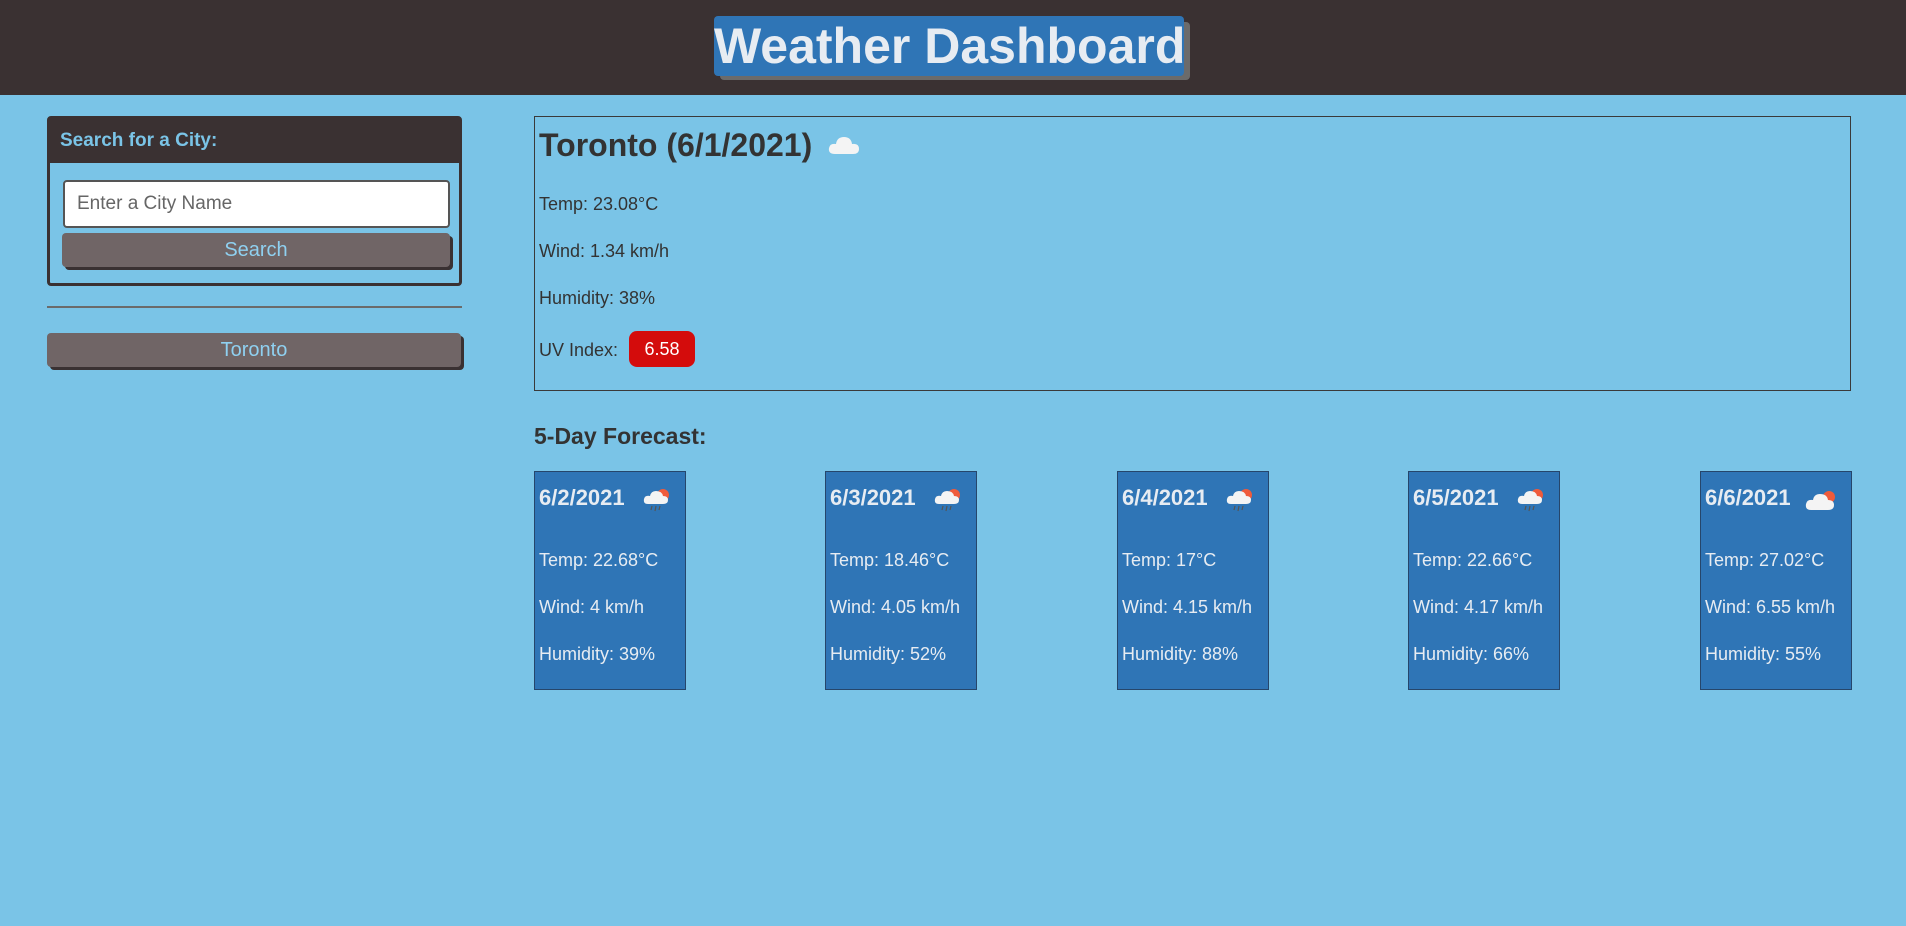  What do you see at coordinates (620, 436) in the screenshot?
I see `forecast-title: 5-Day Forecast:` at bounding box center [620, 436].